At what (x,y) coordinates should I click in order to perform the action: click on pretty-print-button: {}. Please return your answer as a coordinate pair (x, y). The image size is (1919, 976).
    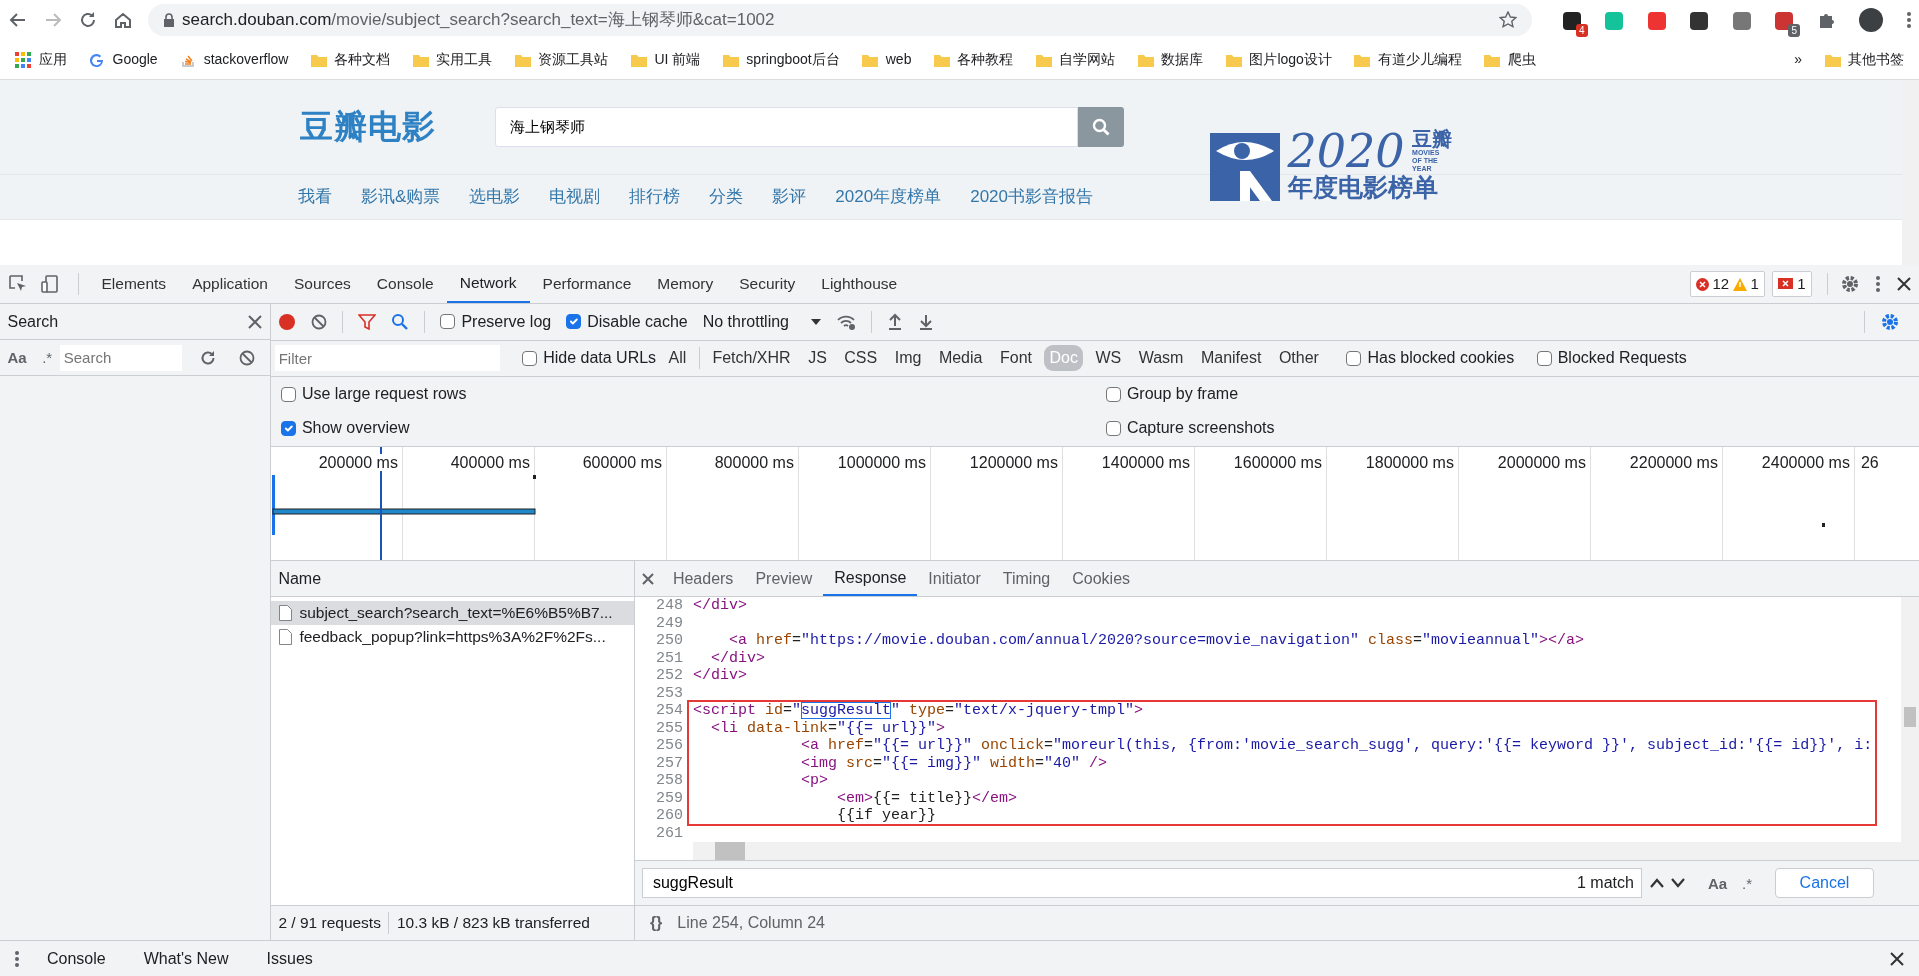
    Looking at the image, I should click on (656, 923).